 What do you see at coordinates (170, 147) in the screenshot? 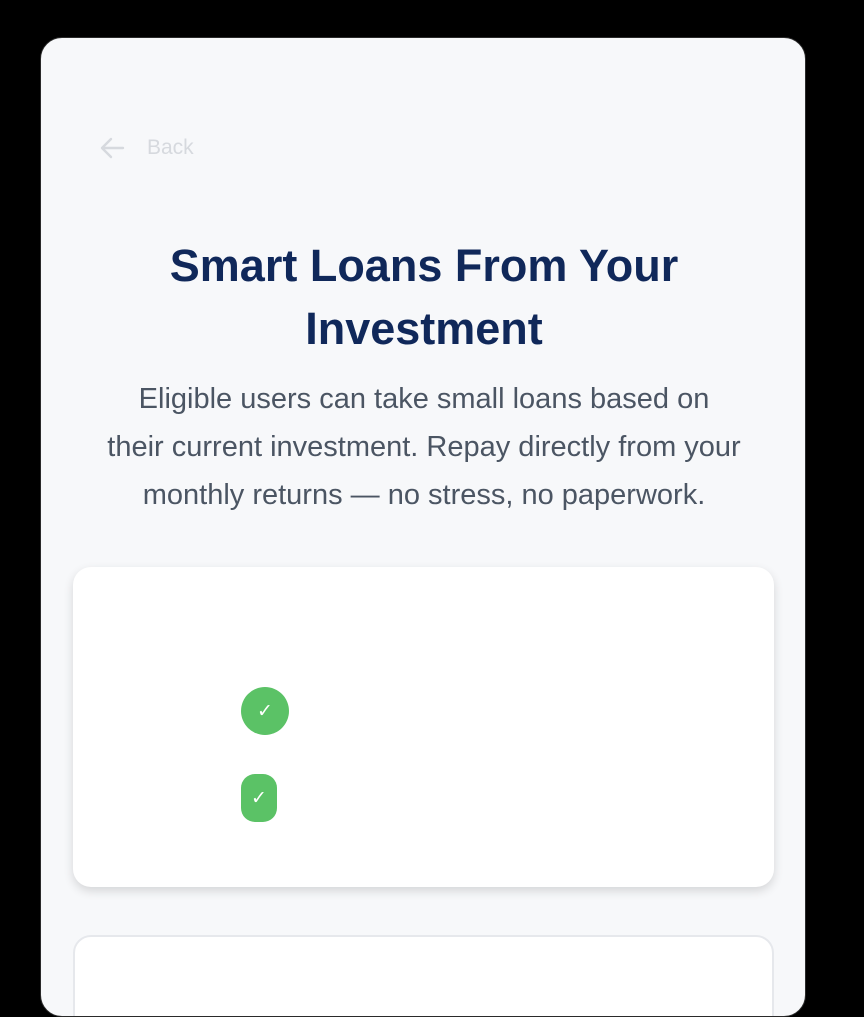
I see `back-label: Back` at bounding box center [170, 147].